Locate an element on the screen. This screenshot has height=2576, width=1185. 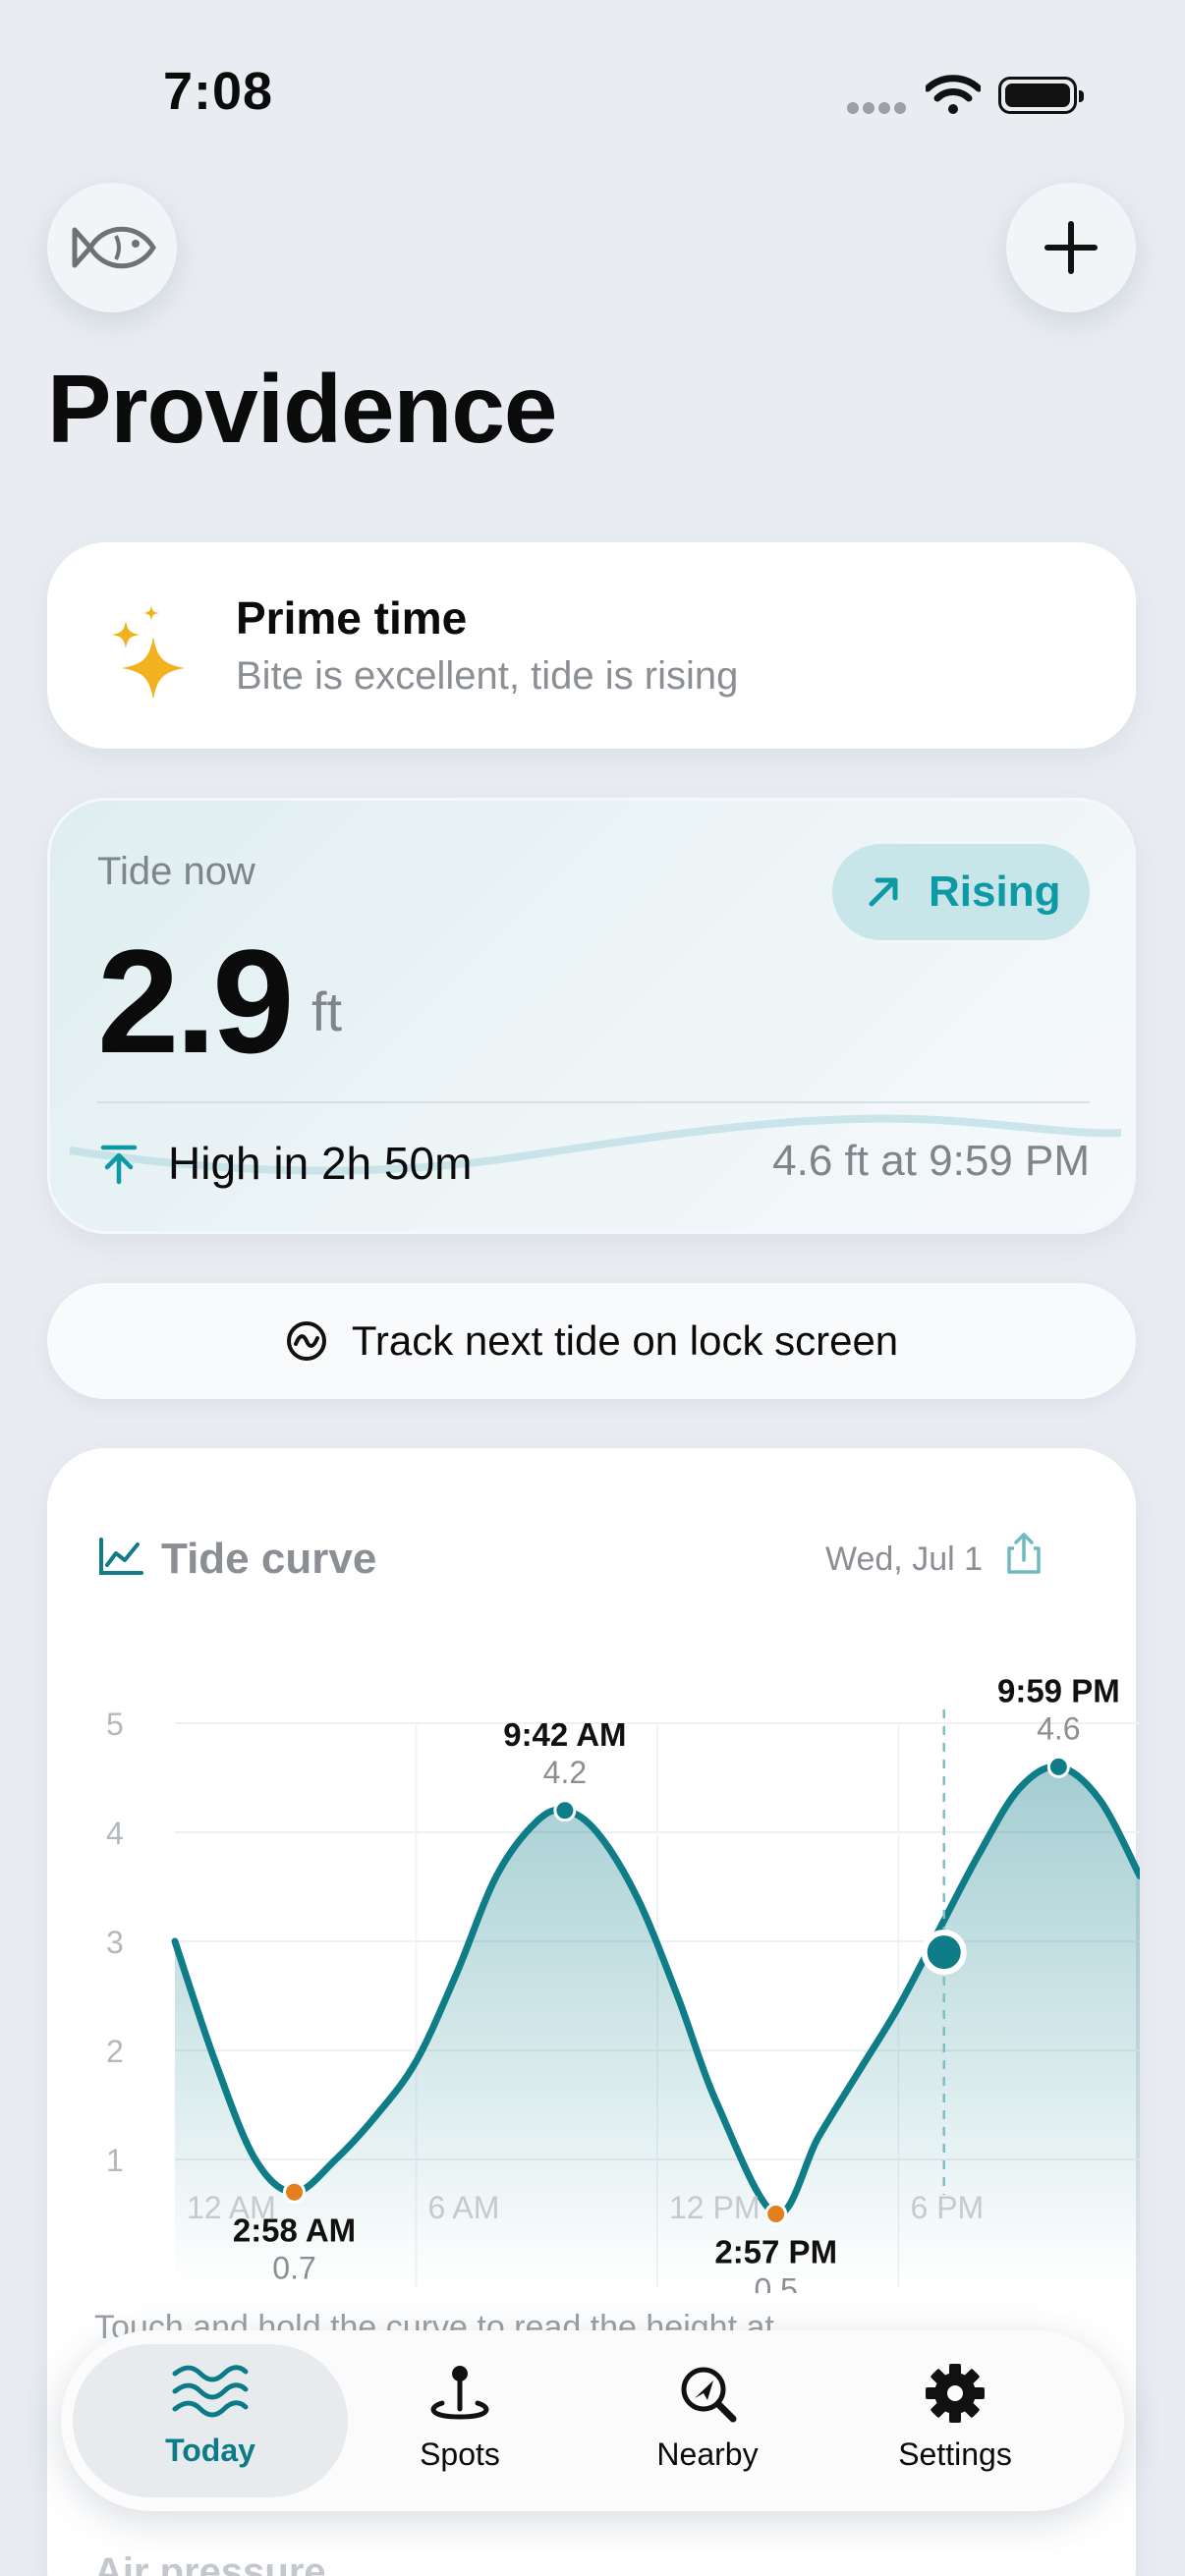
extreme-height-label: 4.6 is located at coordinates (1058, 1728).